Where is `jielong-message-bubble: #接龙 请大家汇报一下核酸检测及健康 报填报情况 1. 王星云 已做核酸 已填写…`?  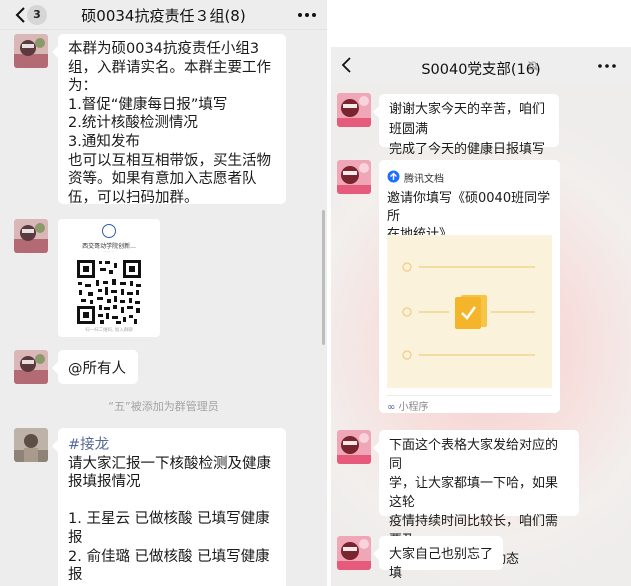 jielong-message-bubble: #接龙 请大家汇报一下核酸检测及健康 报填报情况 1. 王星云 已做核酸 已填写… is located at coordinates (169, 507).